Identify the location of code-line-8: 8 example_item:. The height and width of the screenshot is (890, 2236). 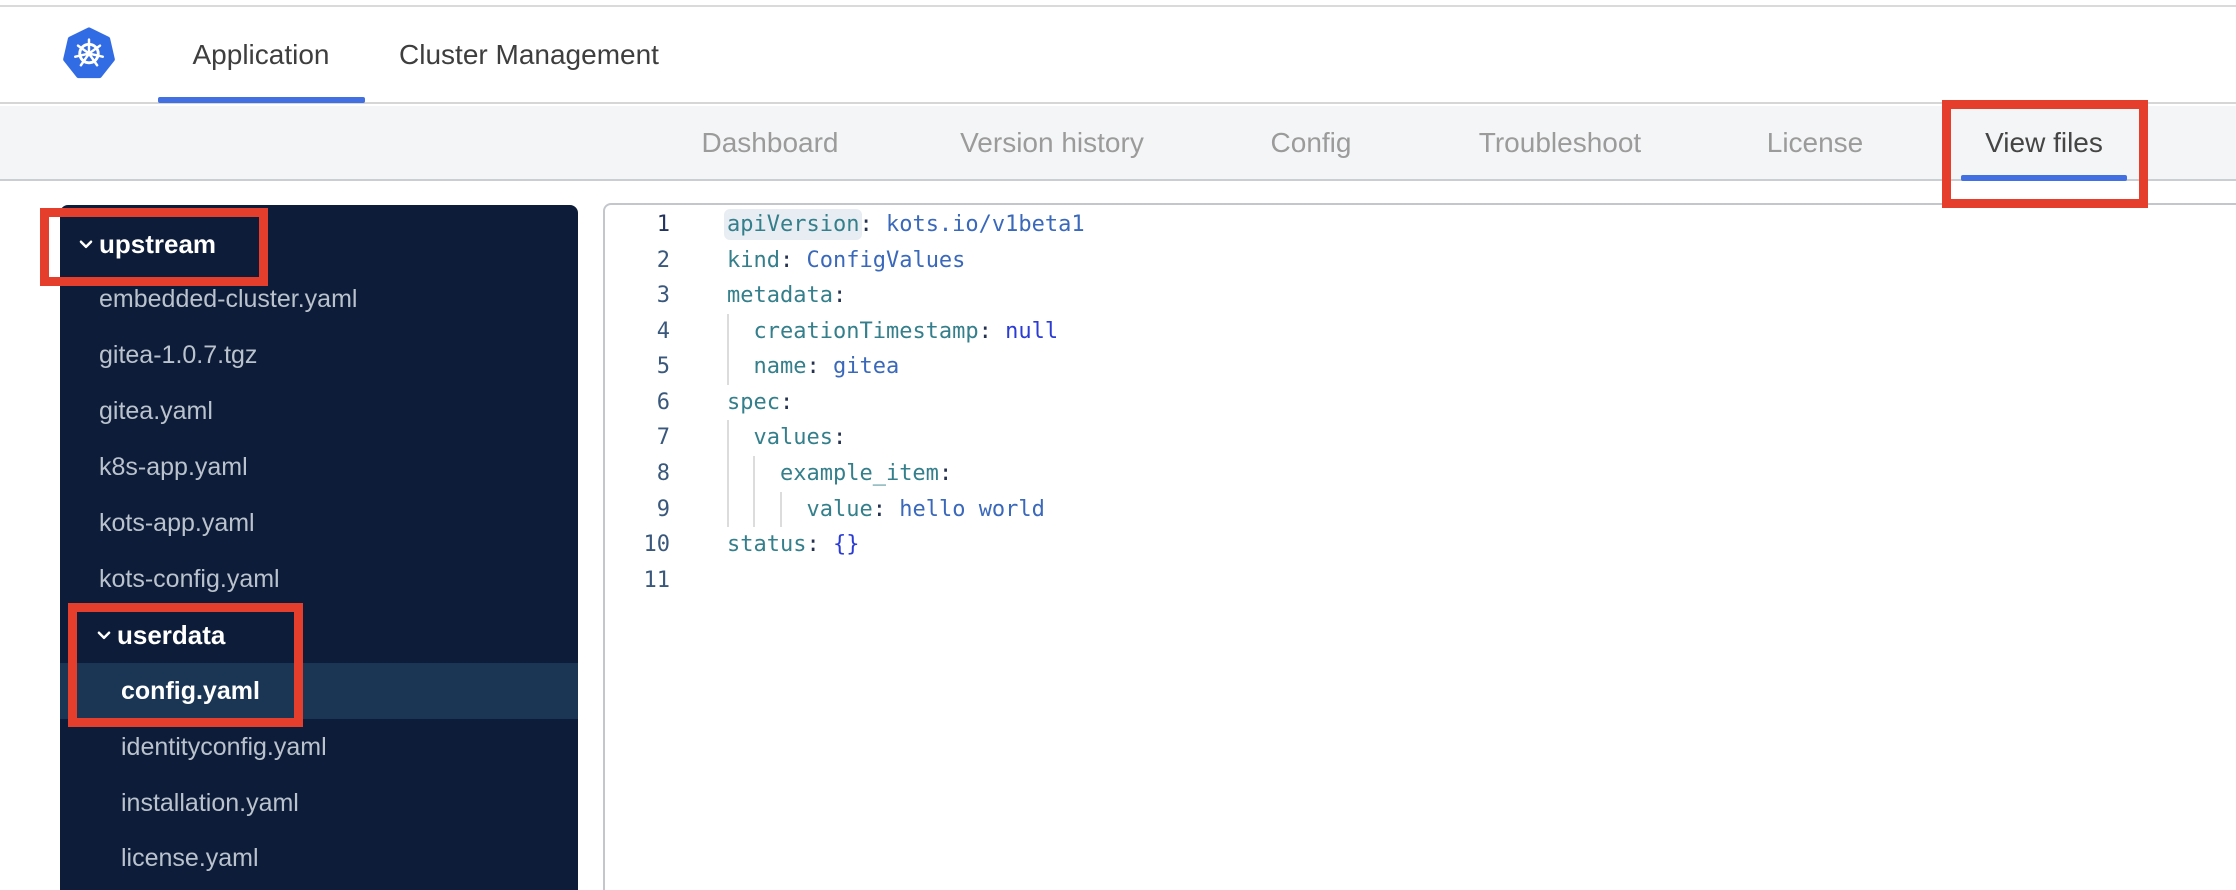
(1420, 473).